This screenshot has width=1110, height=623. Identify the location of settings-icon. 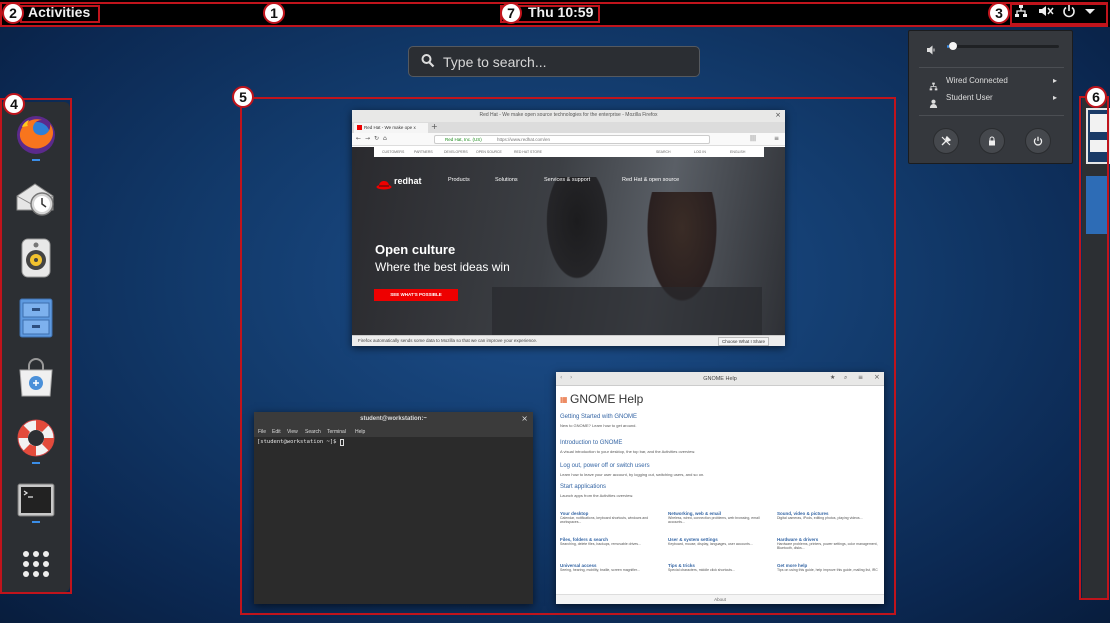
(946, 140).